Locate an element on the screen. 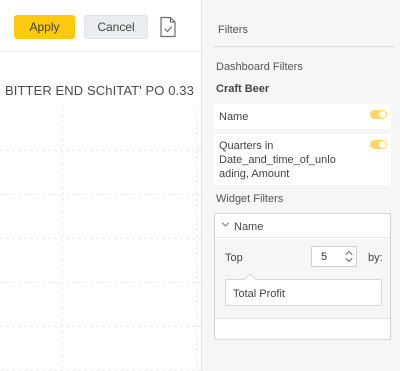 This screenshot has height=371, width=400. chevron-down-icon is located at coordinates (225, 224).